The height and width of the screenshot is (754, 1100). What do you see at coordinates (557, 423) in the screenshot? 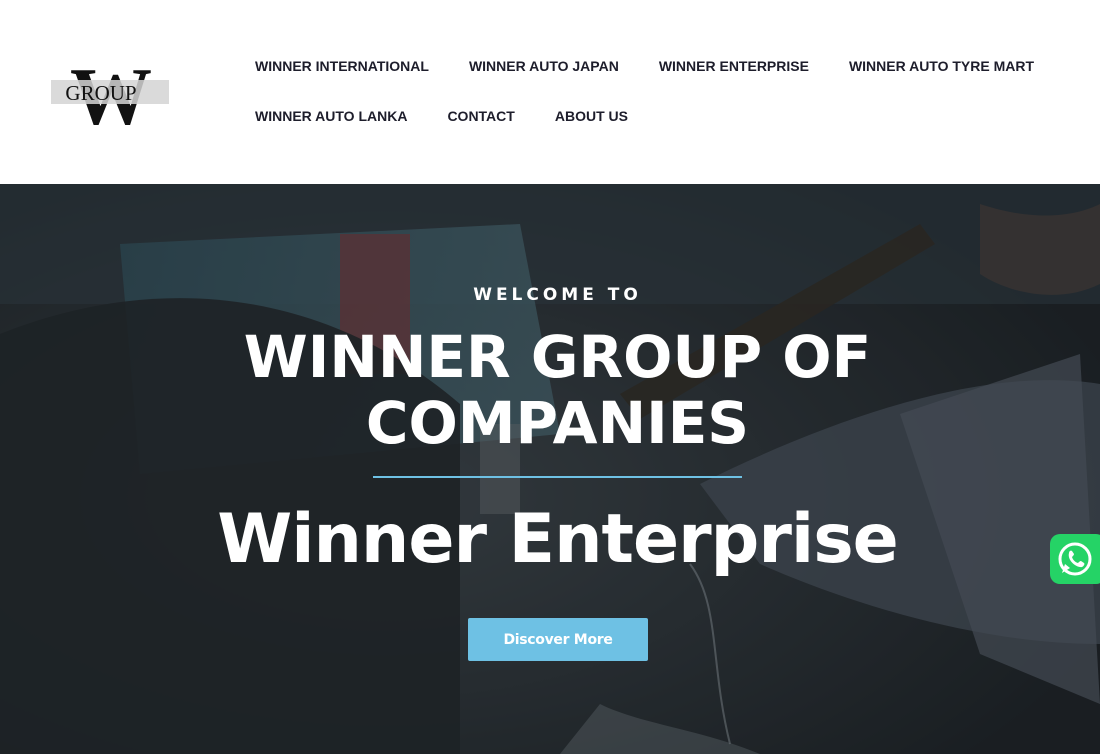
I see `headline-line-2: COMPANIES` at bounding box center [557, 423].